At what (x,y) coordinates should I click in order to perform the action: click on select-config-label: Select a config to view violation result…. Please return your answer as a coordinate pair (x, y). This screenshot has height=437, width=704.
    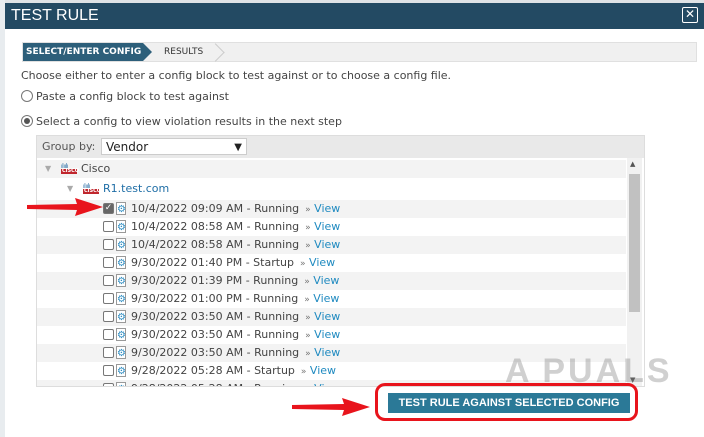
    Looking at the image, I should click on (189, 121).